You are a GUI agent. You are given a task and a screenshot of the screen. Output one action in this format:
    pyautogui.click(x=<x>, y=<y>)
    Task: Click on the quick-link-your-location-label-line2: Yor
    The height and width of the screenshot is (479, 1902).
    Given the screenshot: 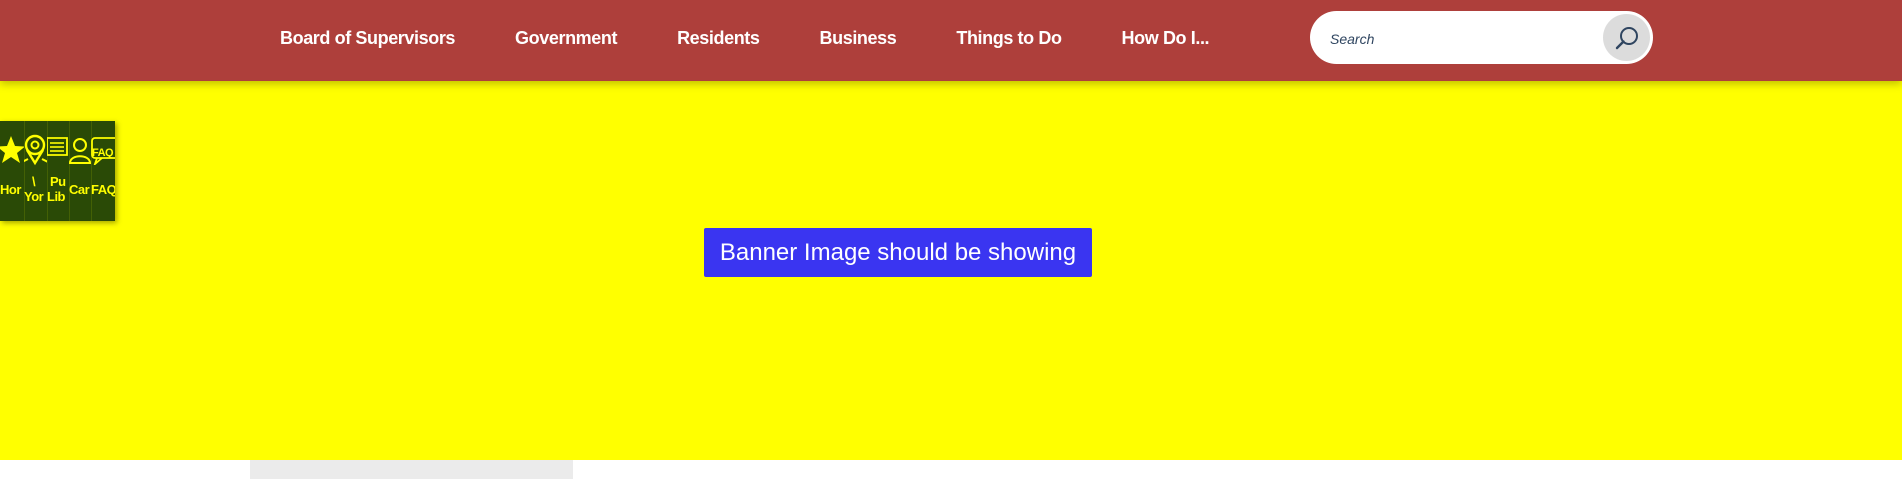 What is the action you would take?
    pyautogui.click(x=34, y=196)
    